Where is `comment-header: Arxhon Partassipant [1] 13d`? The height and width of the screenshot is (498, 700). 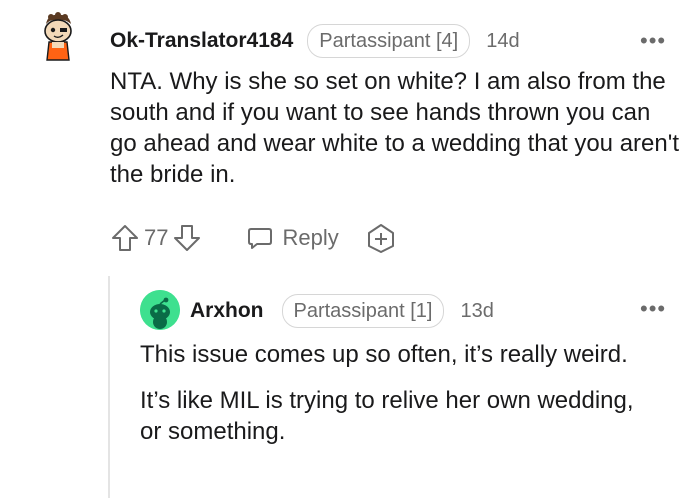 comment-header: Arxhon Partassipant [1] 13d is located at coordinates (342, 311).